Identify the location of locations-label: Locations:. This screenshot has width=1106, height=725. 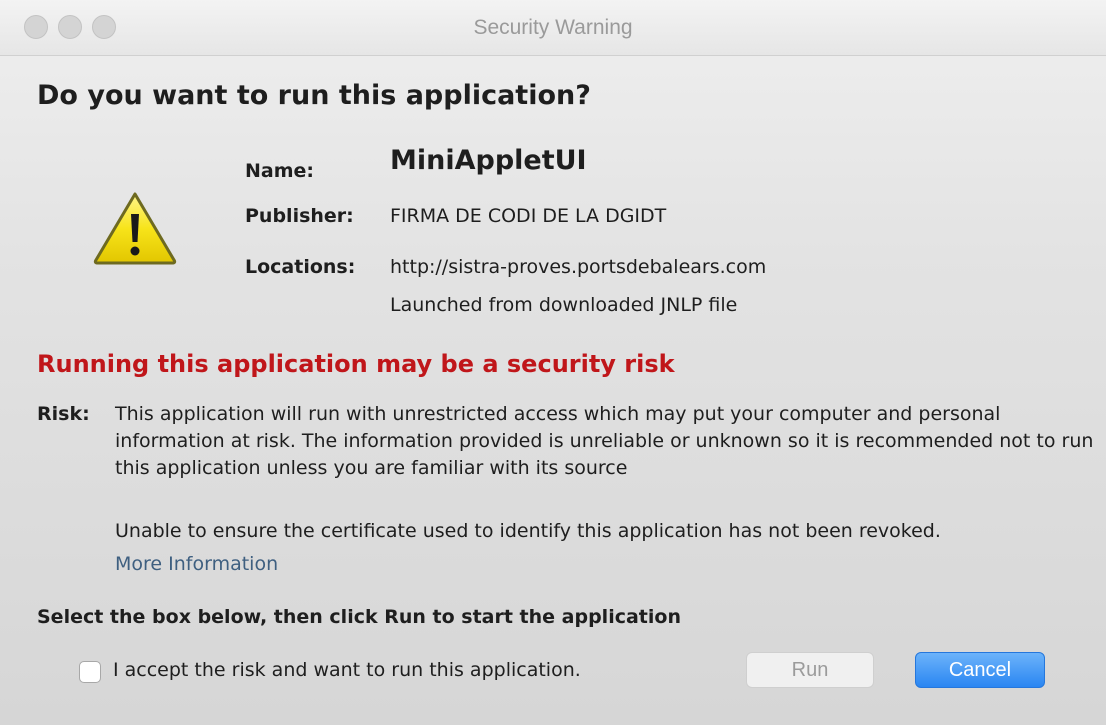
(300, 267).